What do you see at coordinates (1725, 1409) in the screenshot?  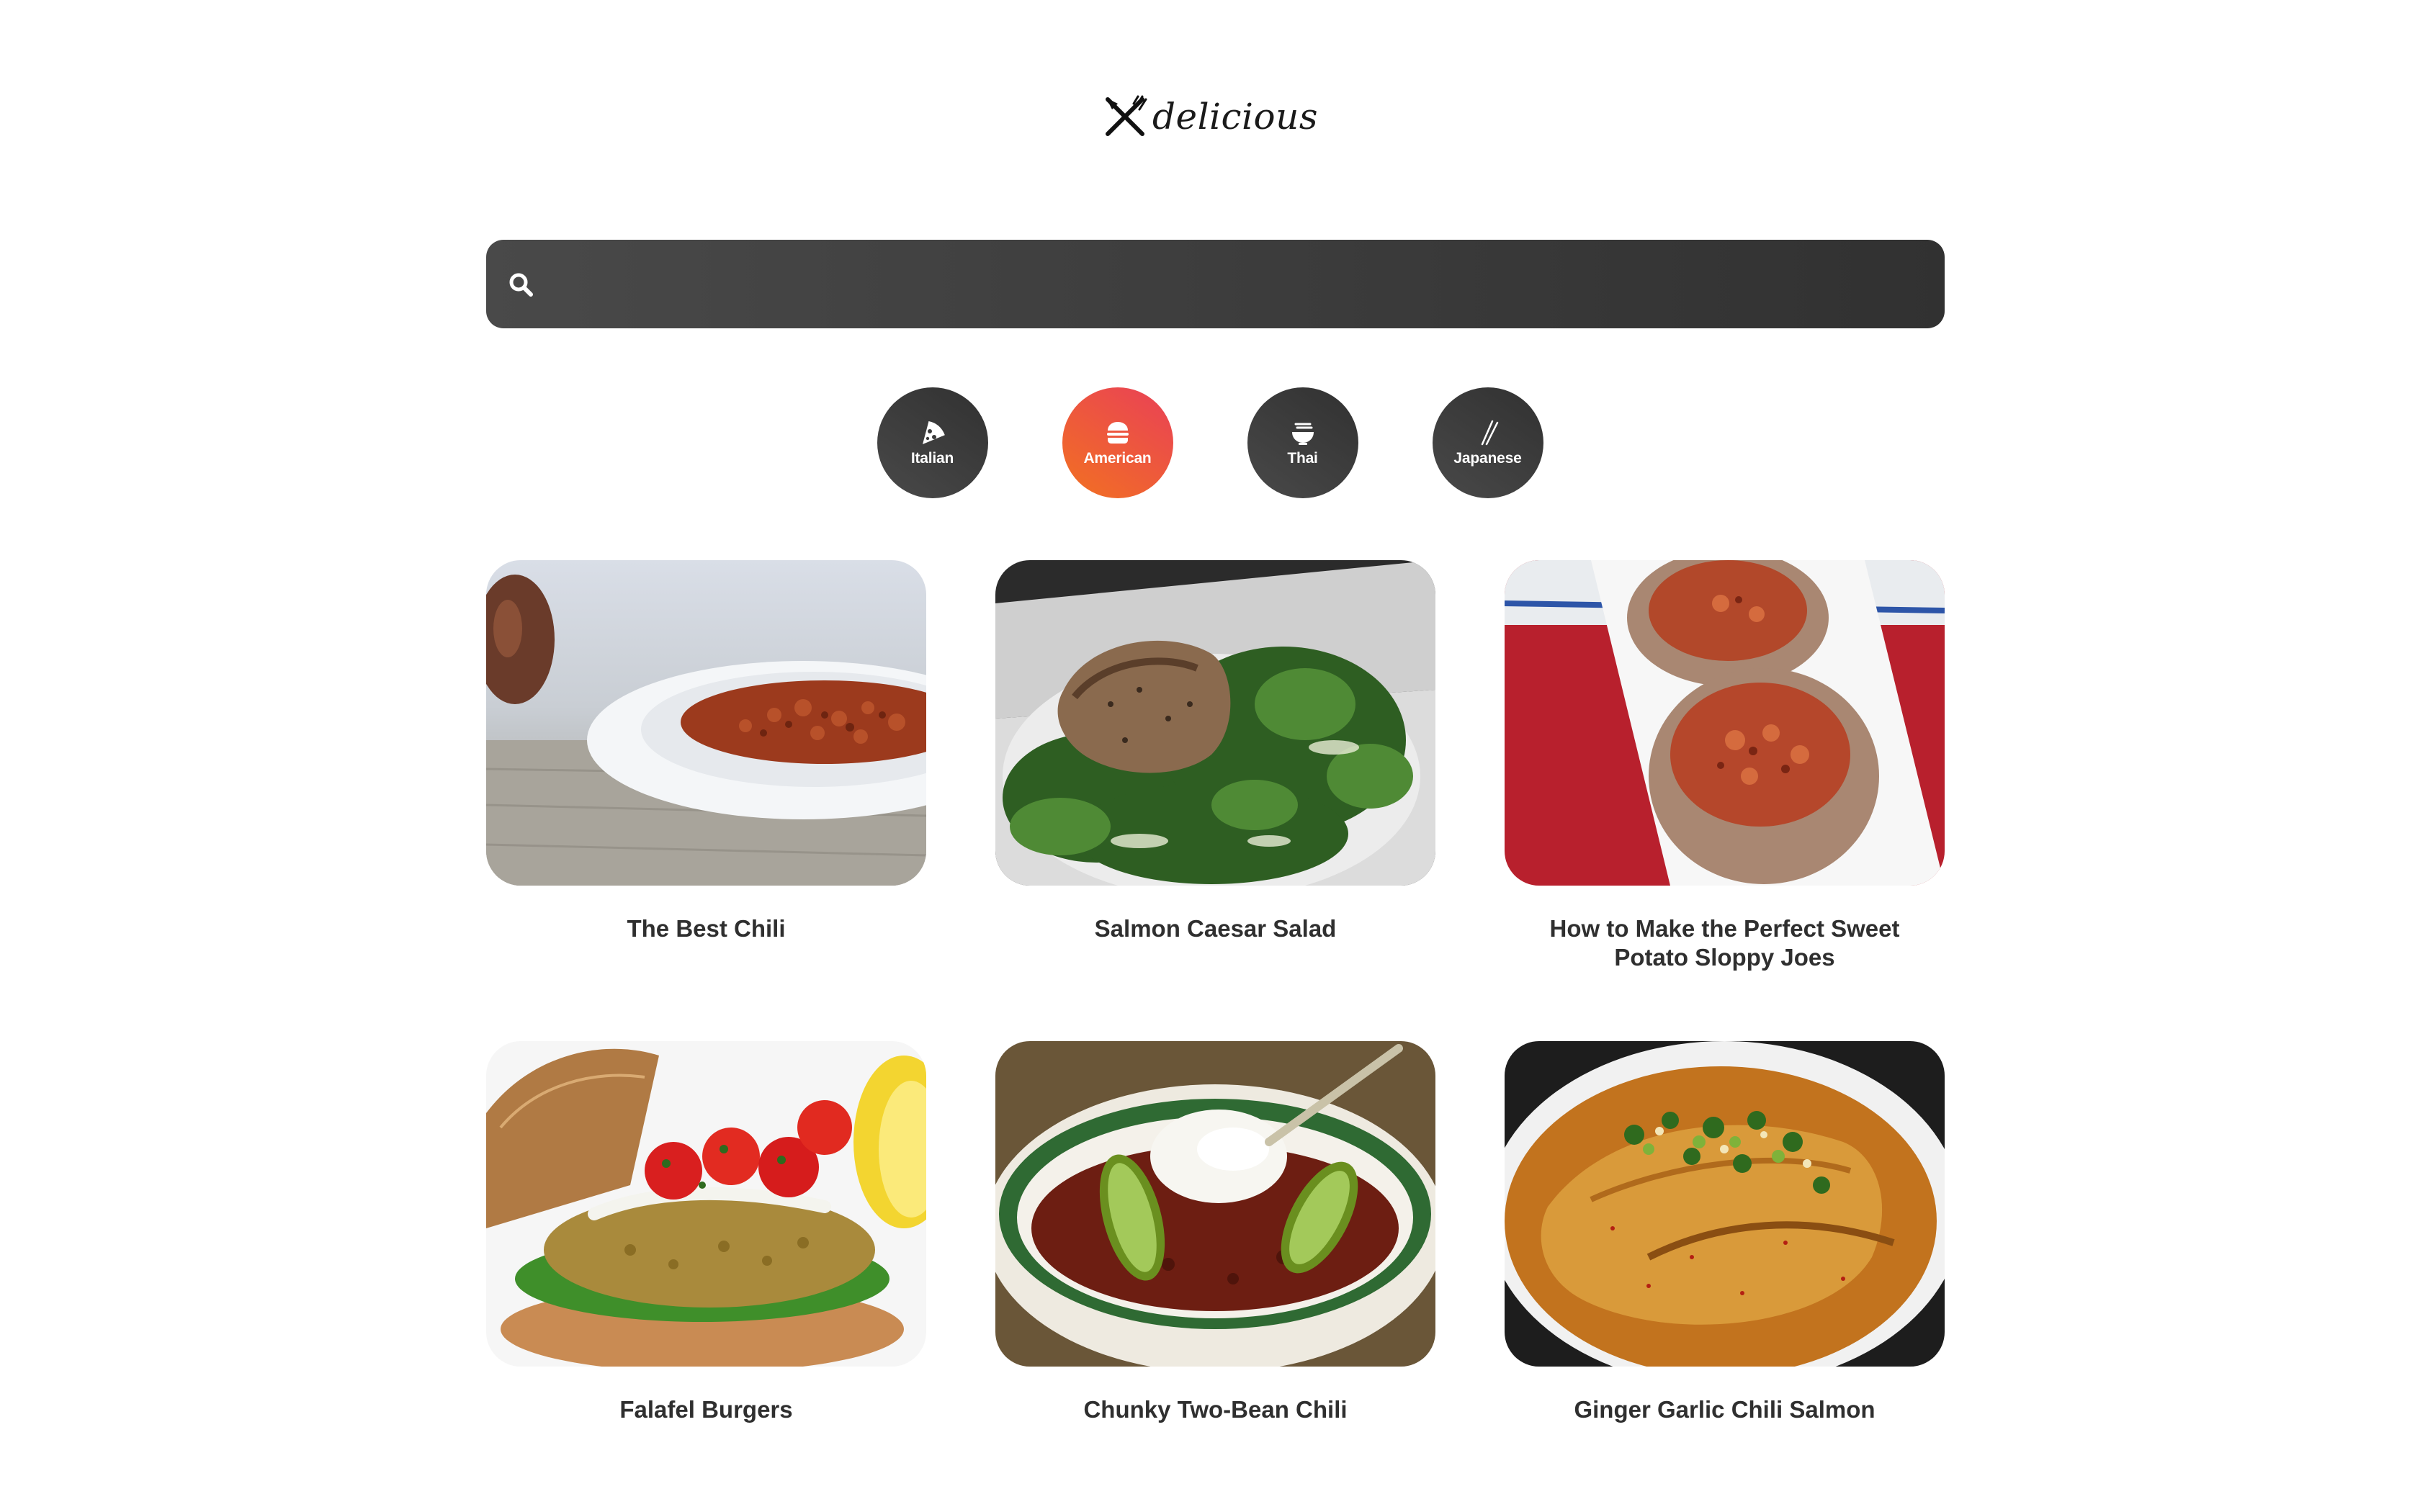 I see `recipe-title: Ginger Garlic Chili Salmon` at bounding box center [1725, 1409].